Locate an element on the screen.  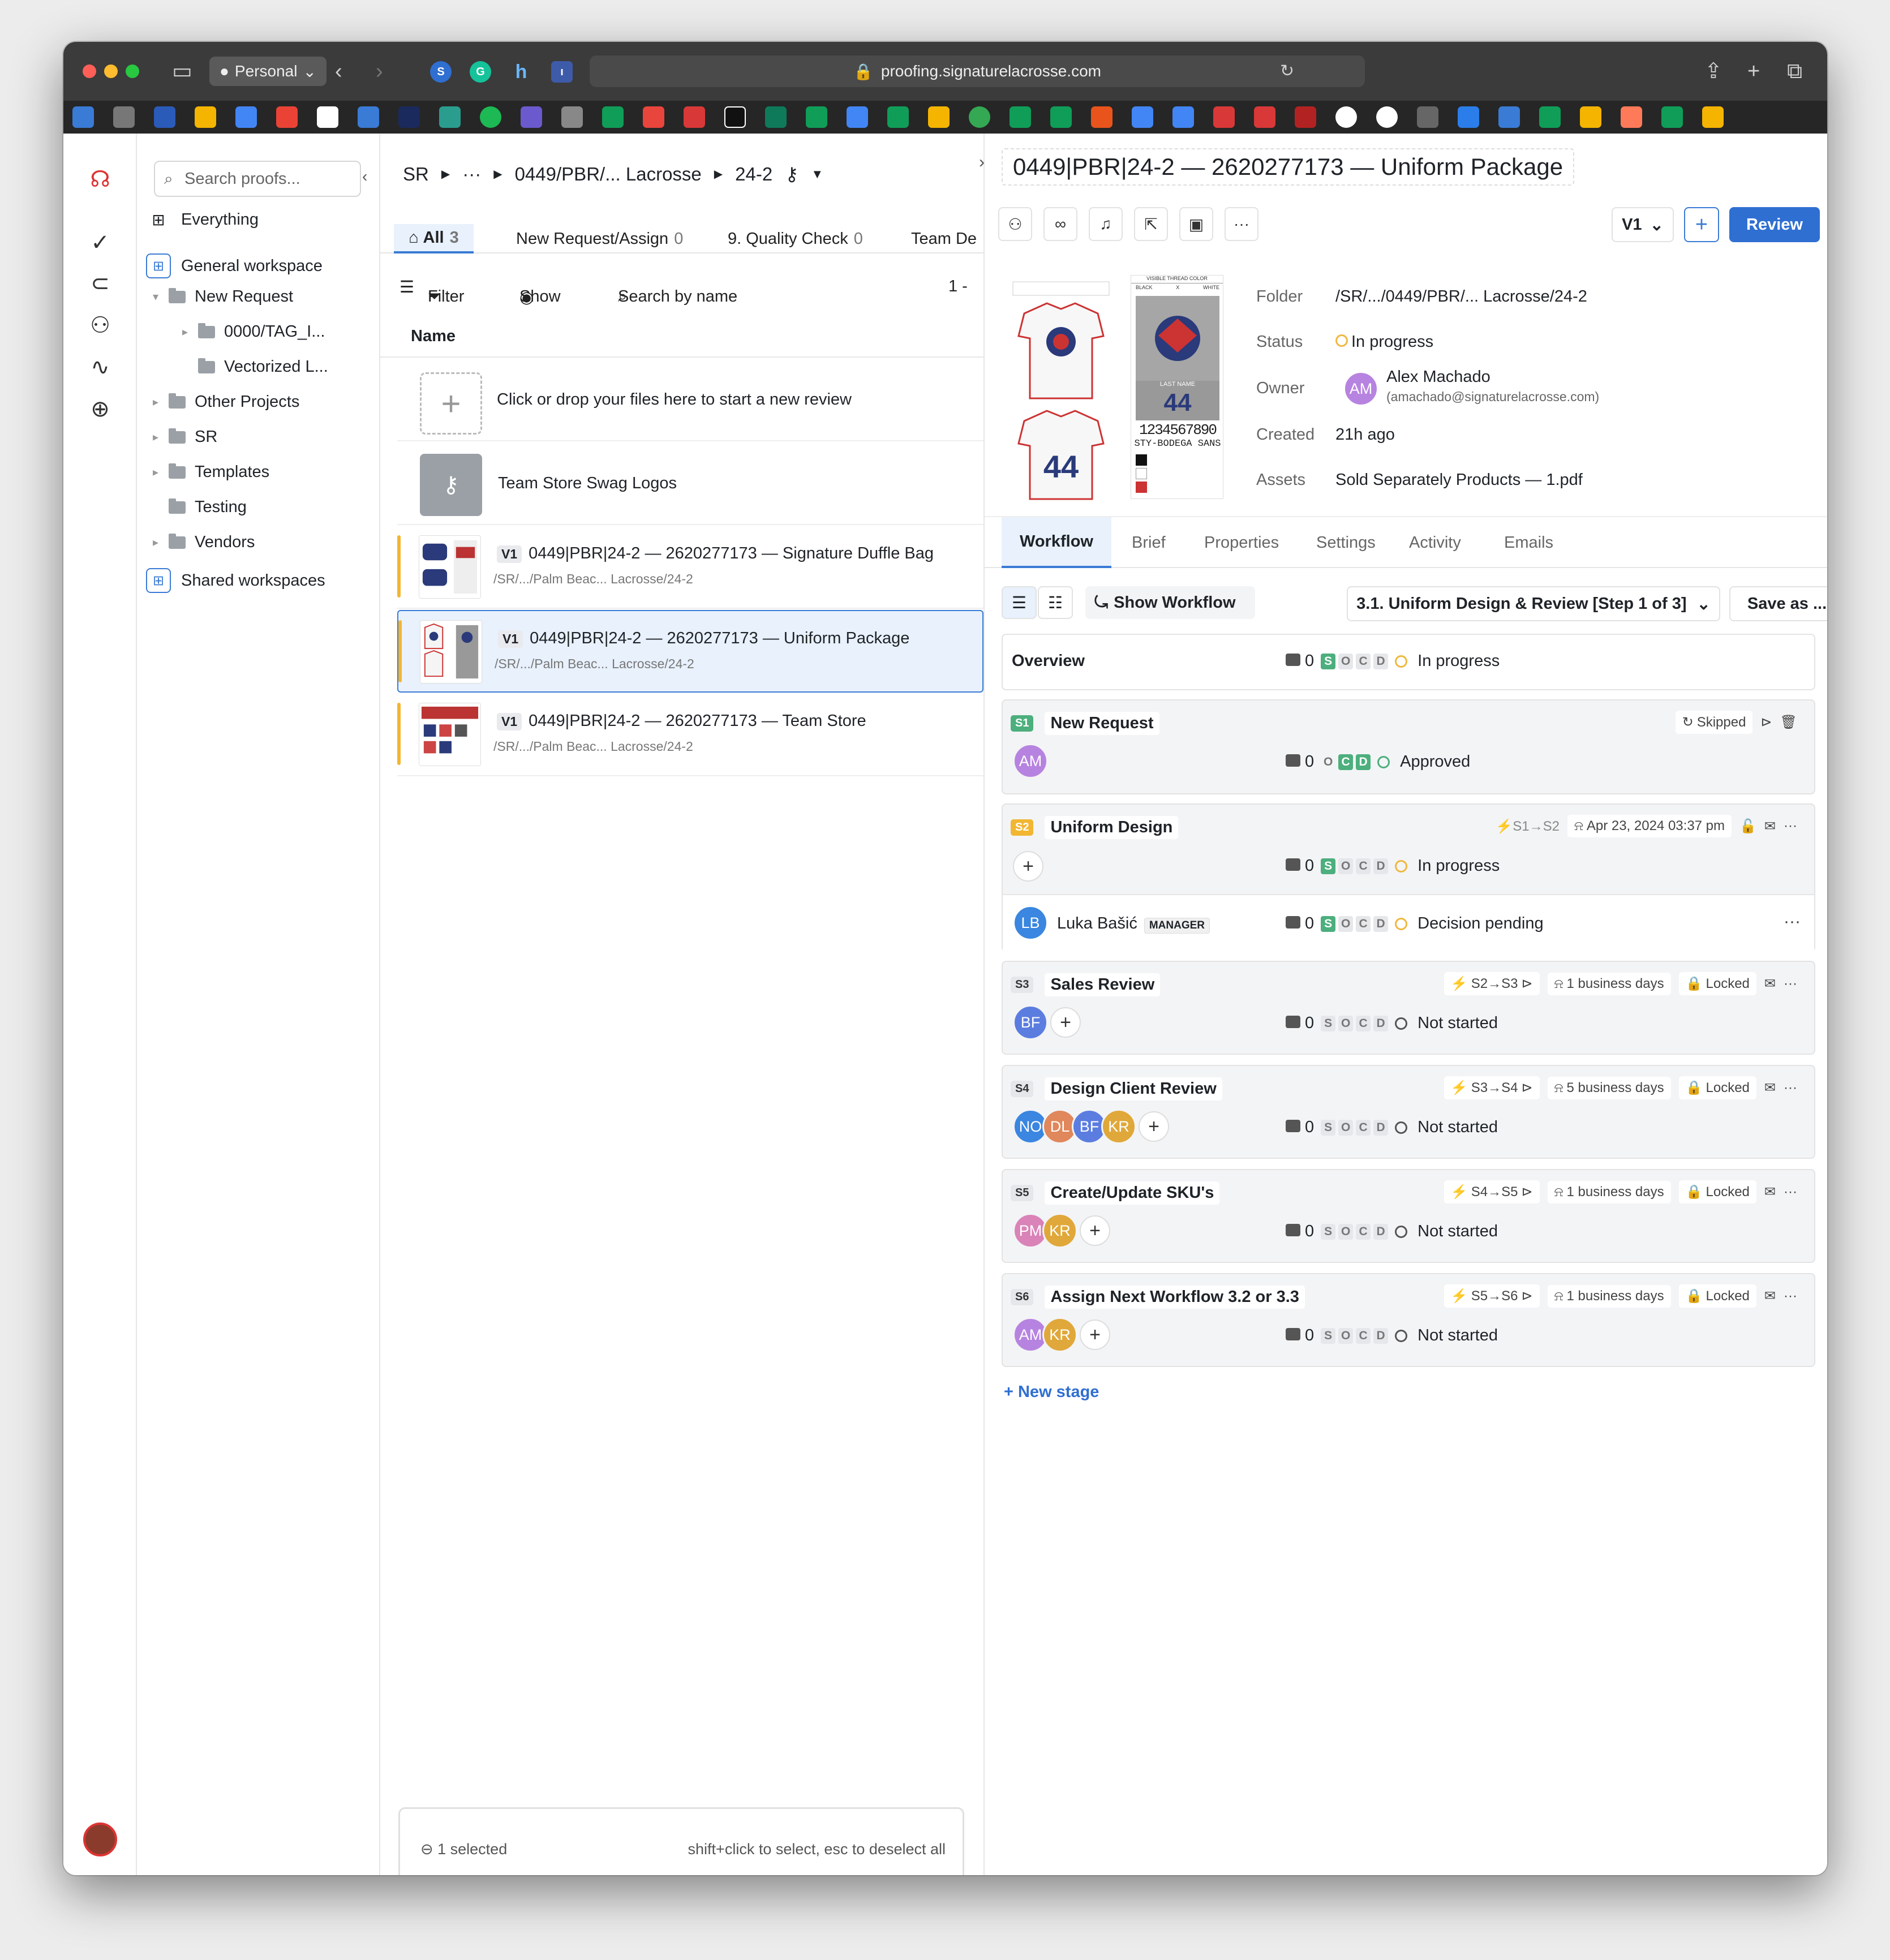
extension-chart-icon: ı is located at coordinates (562, 72).